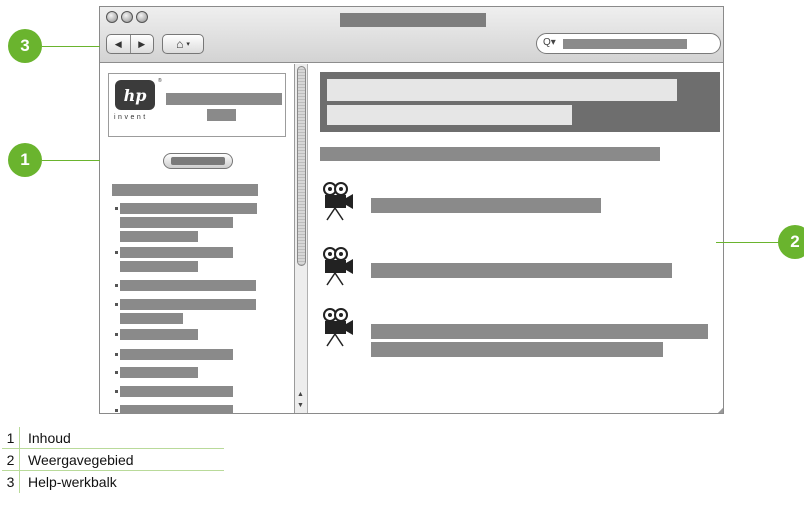  Describe the element at coordinates (113, 438) in the screenshot. I see `legend-row: 1 Inhoud` at that location.